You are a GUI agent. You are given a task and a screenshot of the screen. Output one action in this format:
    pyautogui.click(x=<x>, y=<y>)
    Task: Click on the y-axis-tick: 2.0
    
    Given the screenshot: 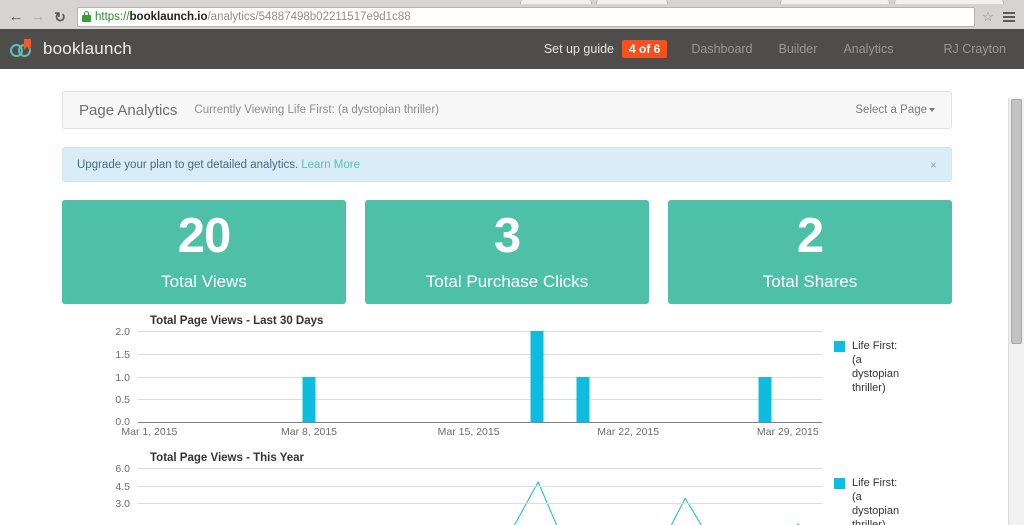 What is the action you would take?
    pyautogui.click(x=122, y=332)
    